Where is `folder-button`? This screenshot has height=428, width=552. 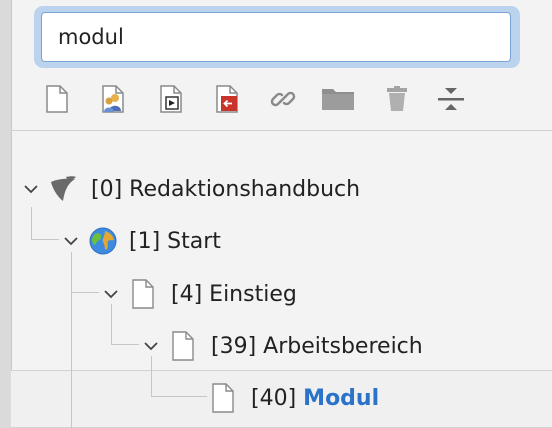 folder-button is located at coordinates (338, 99).